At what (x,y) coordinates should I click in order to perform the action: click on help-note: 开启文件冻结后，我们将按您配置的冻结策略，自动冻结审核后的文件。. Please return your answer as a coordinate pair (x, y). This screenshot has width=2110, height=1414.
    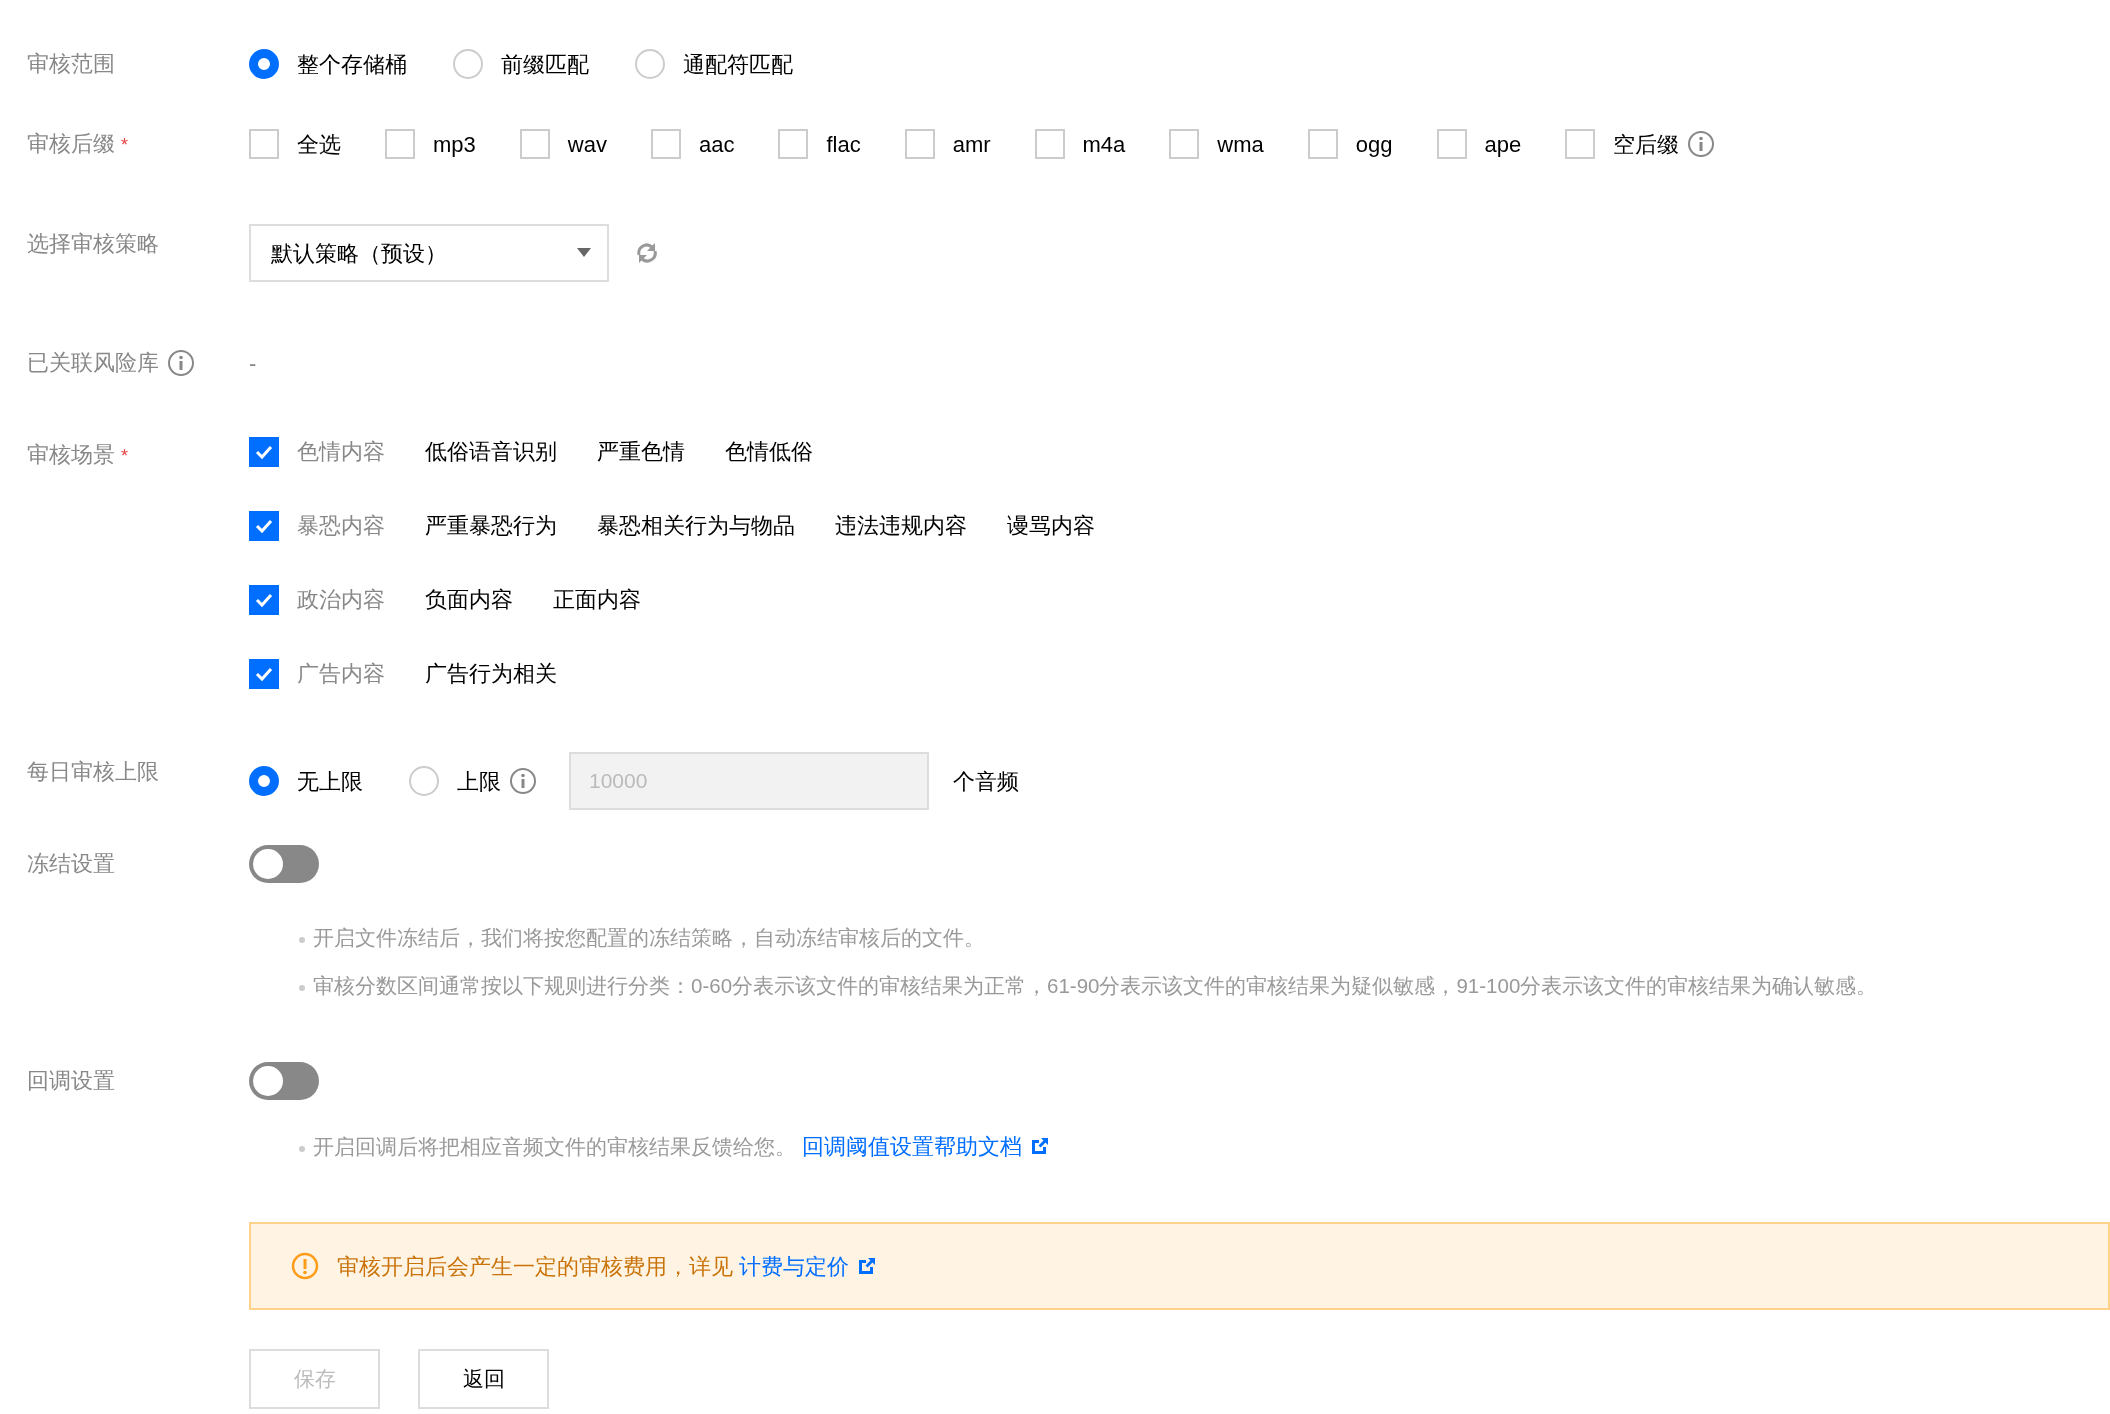
    Looking at the image, I should click on (1204, 938).